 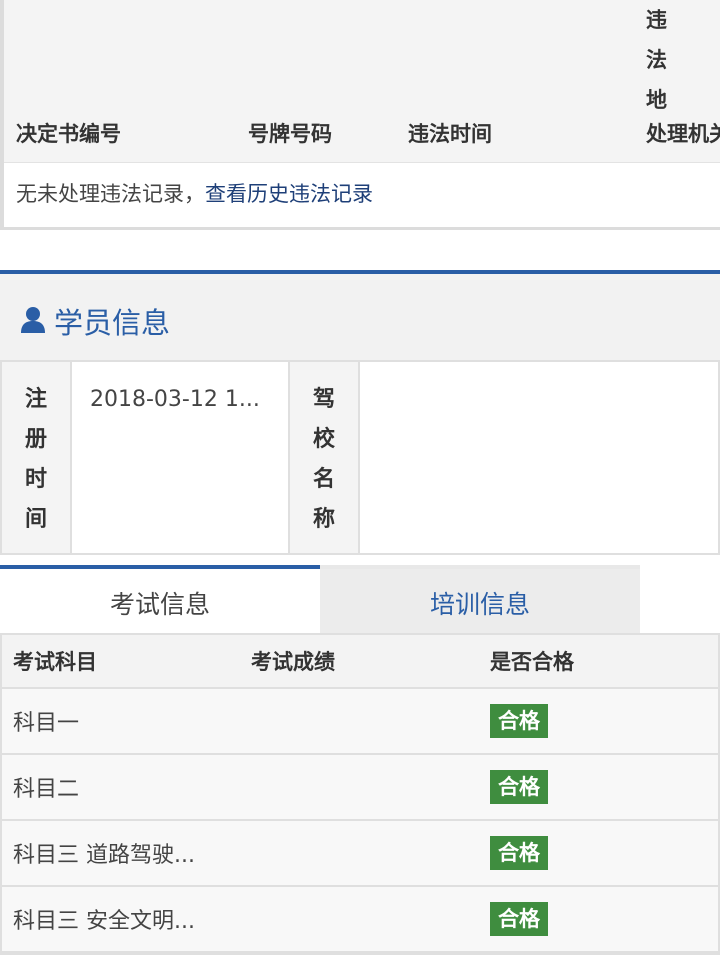 I want to click on violations-empty-message: 无未处理违法记录，查看历史违法记录, so click(x=194, y=193).